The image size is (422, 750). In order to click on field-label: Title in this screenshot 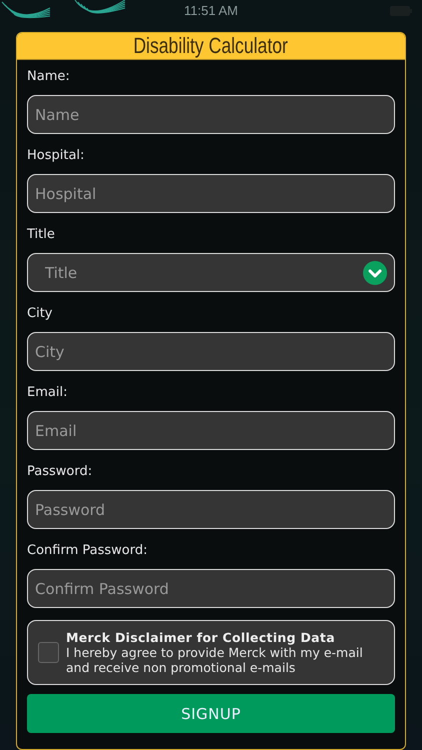, I will do `click(41, 235)`.